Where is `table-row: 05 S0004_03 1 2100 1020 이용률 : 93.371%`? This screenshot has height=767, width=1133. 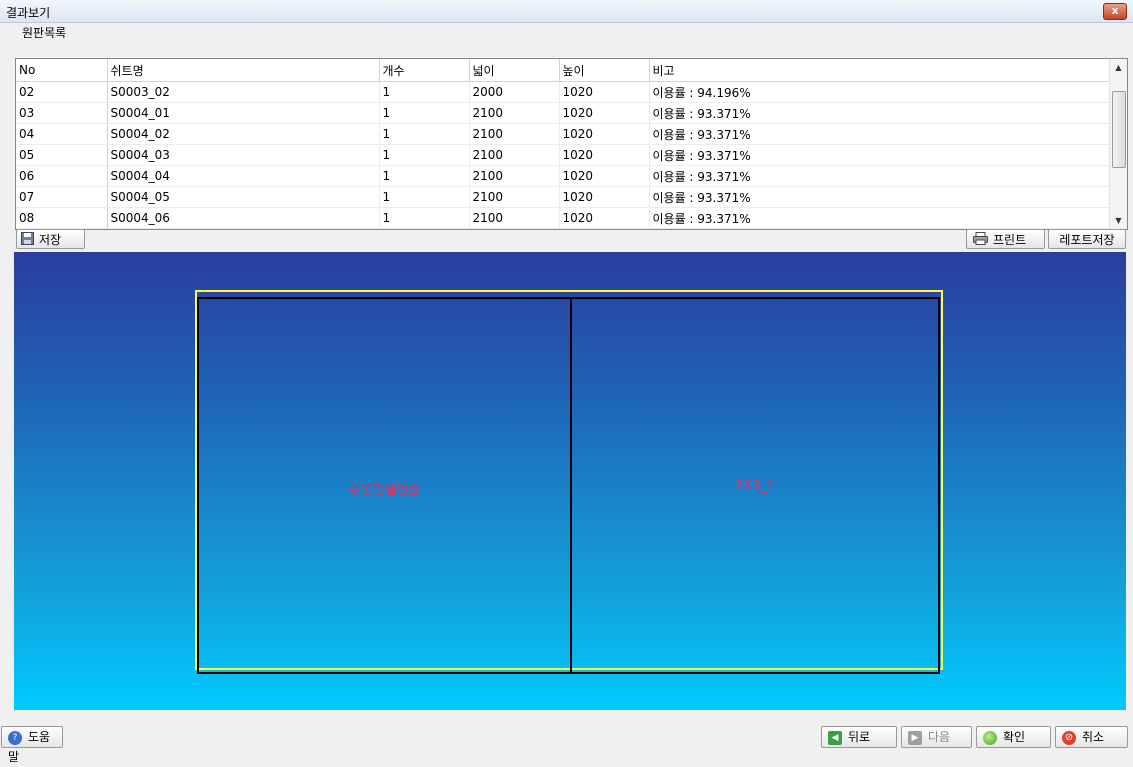 table-row: 05 S0004_03 1 2100 1020 이용률 : 93.371% is located at coordinates (563, 155).